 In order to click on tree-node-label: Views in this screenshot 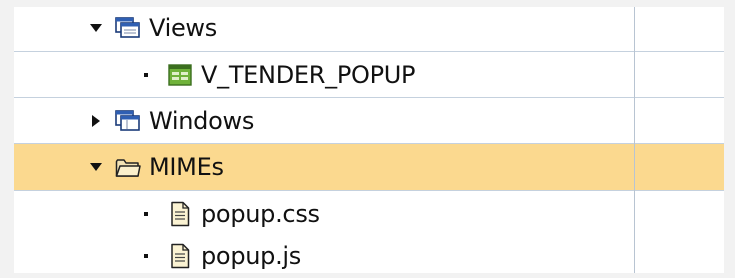, I will do `click(183, 28)`.